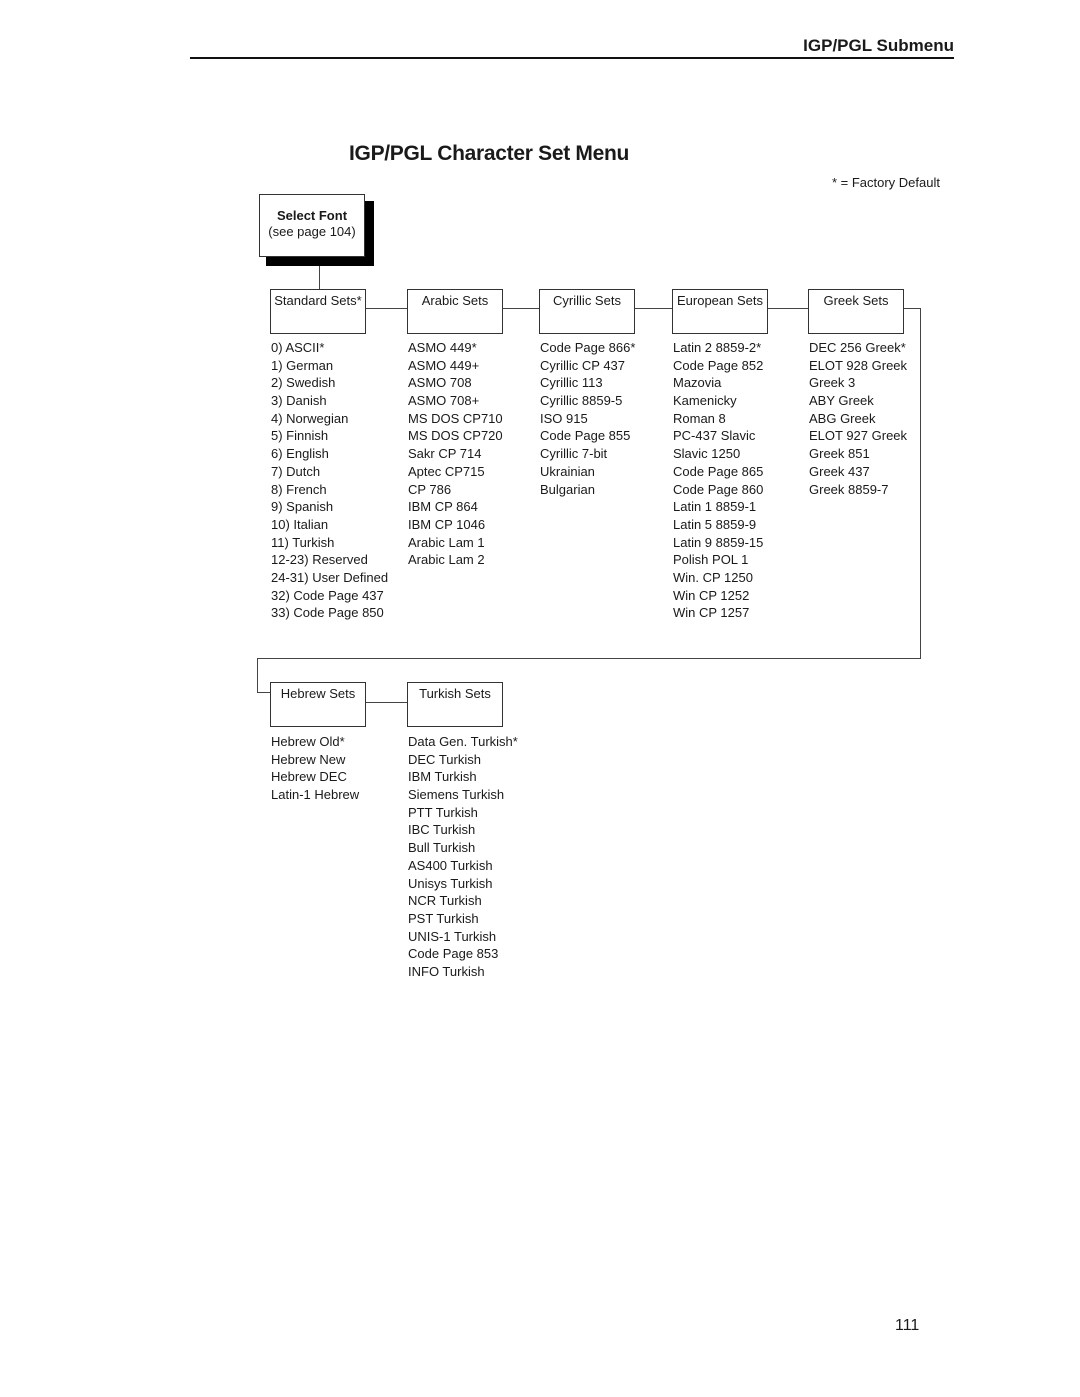 This screenshot has height=1397, width=1080. What do you see at coordinates (697, 383) in the screenshot?
I see `list-item: Mazovia` at bounding box center [697, 383].